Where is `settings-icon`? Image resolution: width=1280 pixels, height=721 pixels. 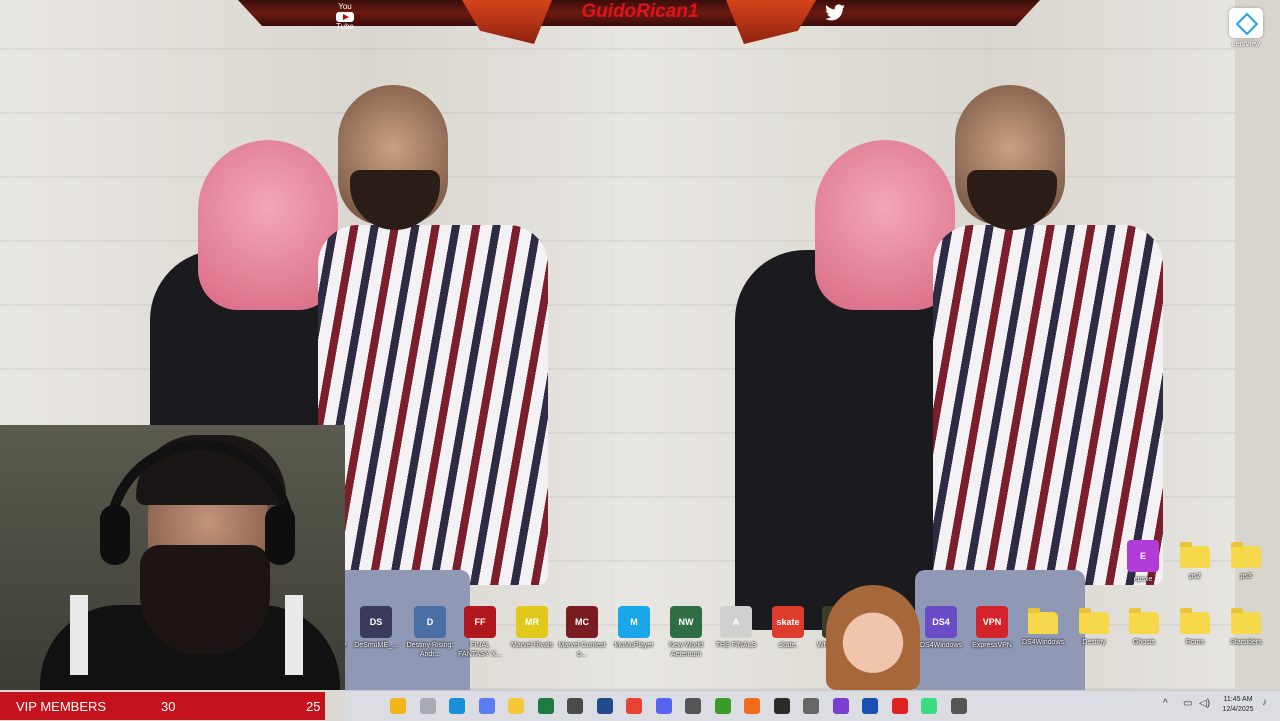
settings-icon is located at coordinates (811, 706).